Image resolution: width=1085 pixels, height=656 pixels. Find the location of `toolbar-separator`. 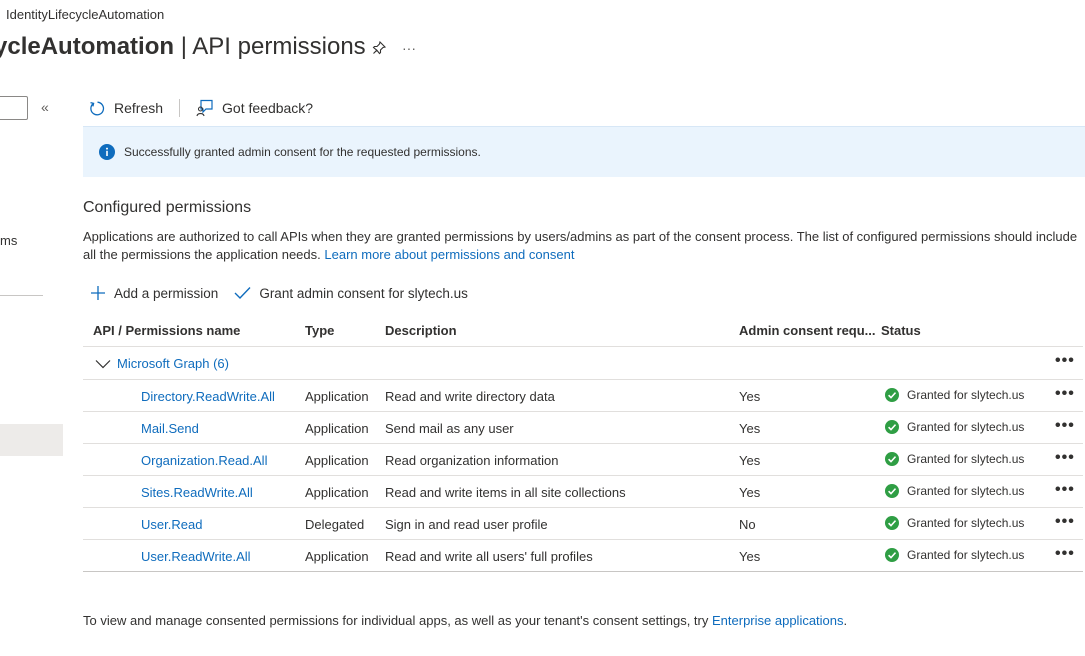

toolbar-separator is located at coordinates (180, 108).